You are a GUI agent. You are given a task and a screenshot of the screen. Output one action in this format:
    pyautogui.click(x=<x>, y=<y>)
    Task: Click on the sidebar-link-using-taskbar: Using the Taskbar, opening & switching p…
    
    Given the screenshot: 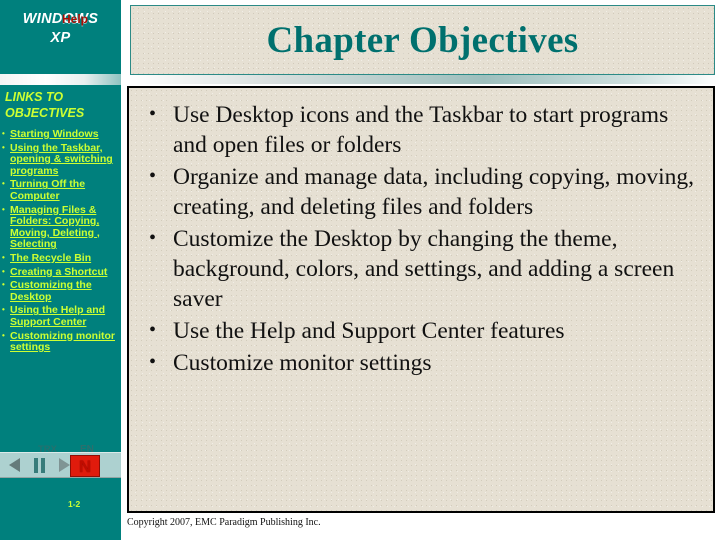 What is the action you would take?
    pyautogui.click(x=61, y=159)
    